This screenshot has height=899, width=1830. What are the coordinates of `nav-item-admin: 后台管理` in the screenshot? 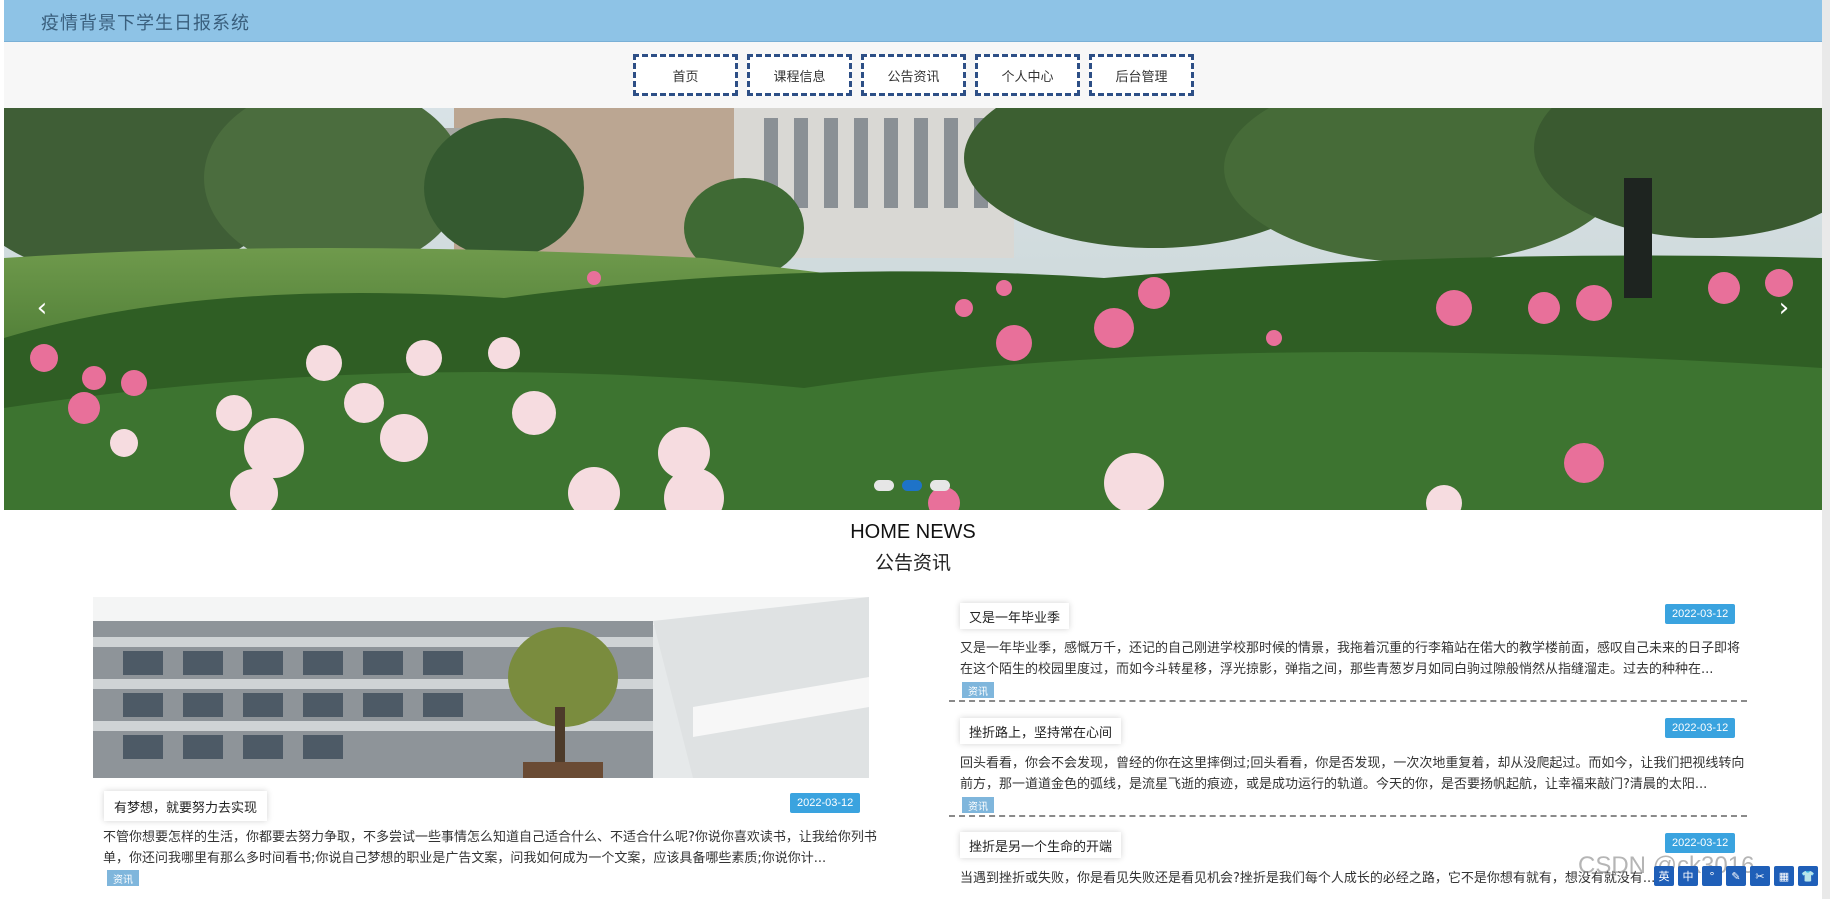 It's located at (1141, 75).